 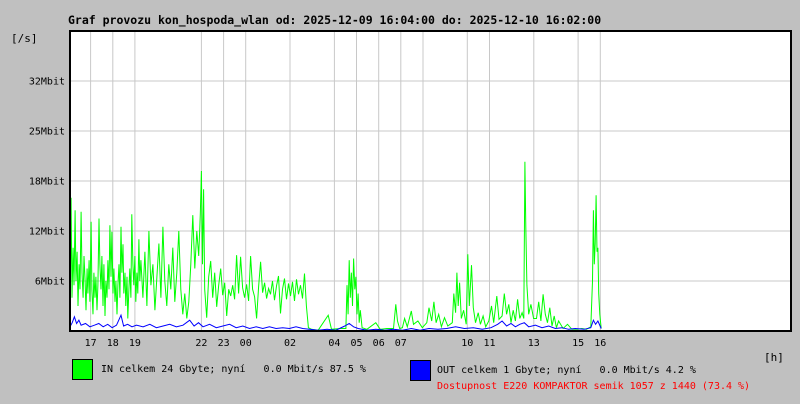 What do you see at coordinates (201, 343) in the screenshot?
I see `x-tick-label: 22` at bounding box center [201, 343].